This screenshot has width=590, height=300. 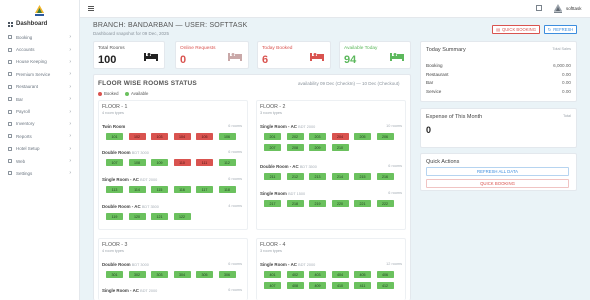 What do you see at coordinates (40, 37) in the screenshot?
I see `sidebar-item-booking: Booking ›` at bounding box center [40, 37].